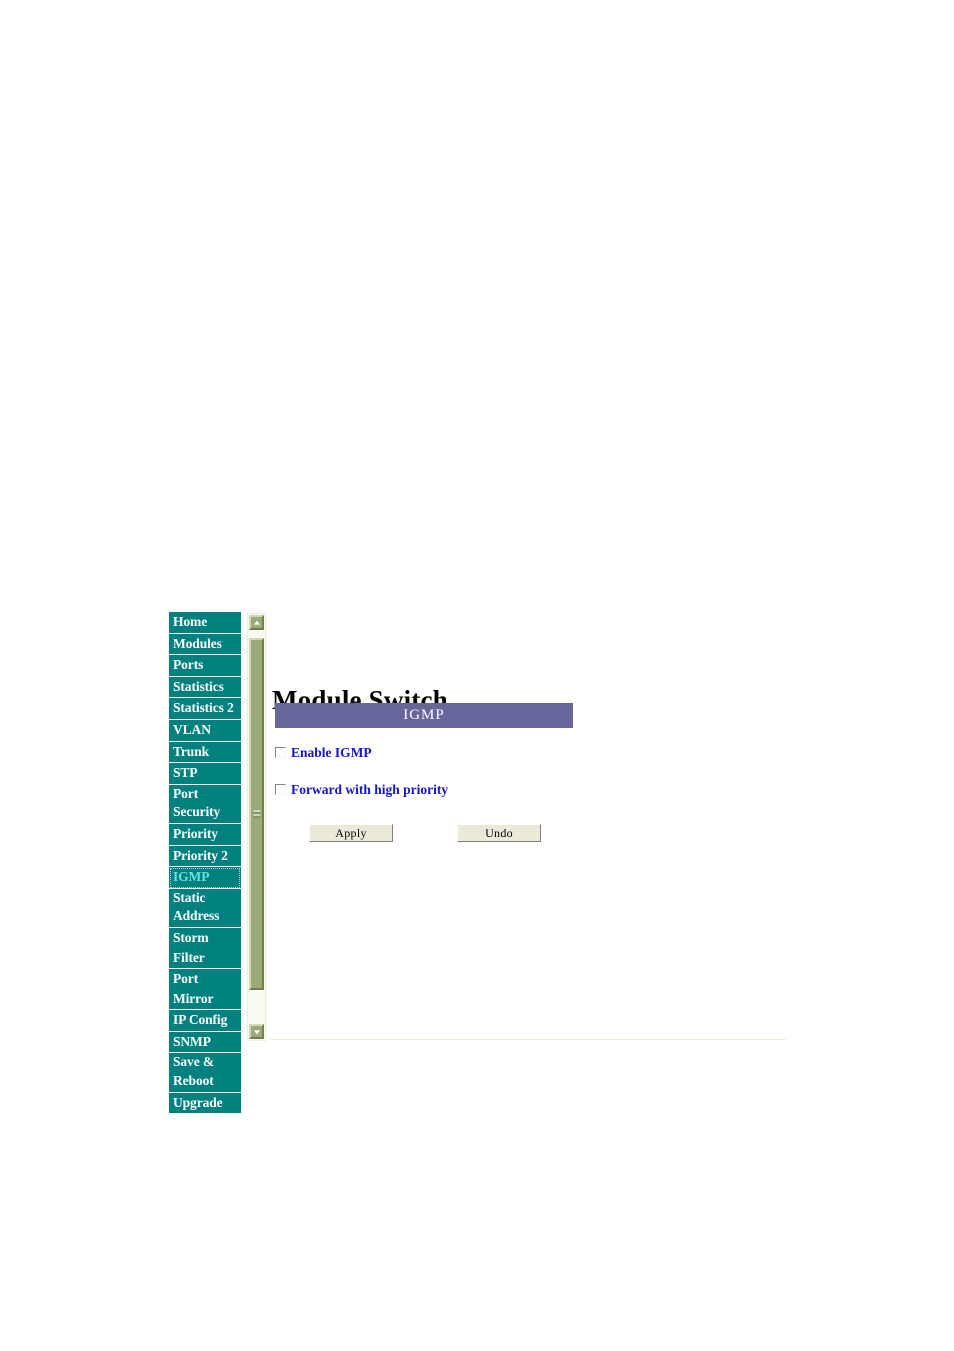 The image size is (954, 1351). Describe the element at coordinates (205, 644) in the screenshot. I see `sidebar-item-modules: Modules` at that location.